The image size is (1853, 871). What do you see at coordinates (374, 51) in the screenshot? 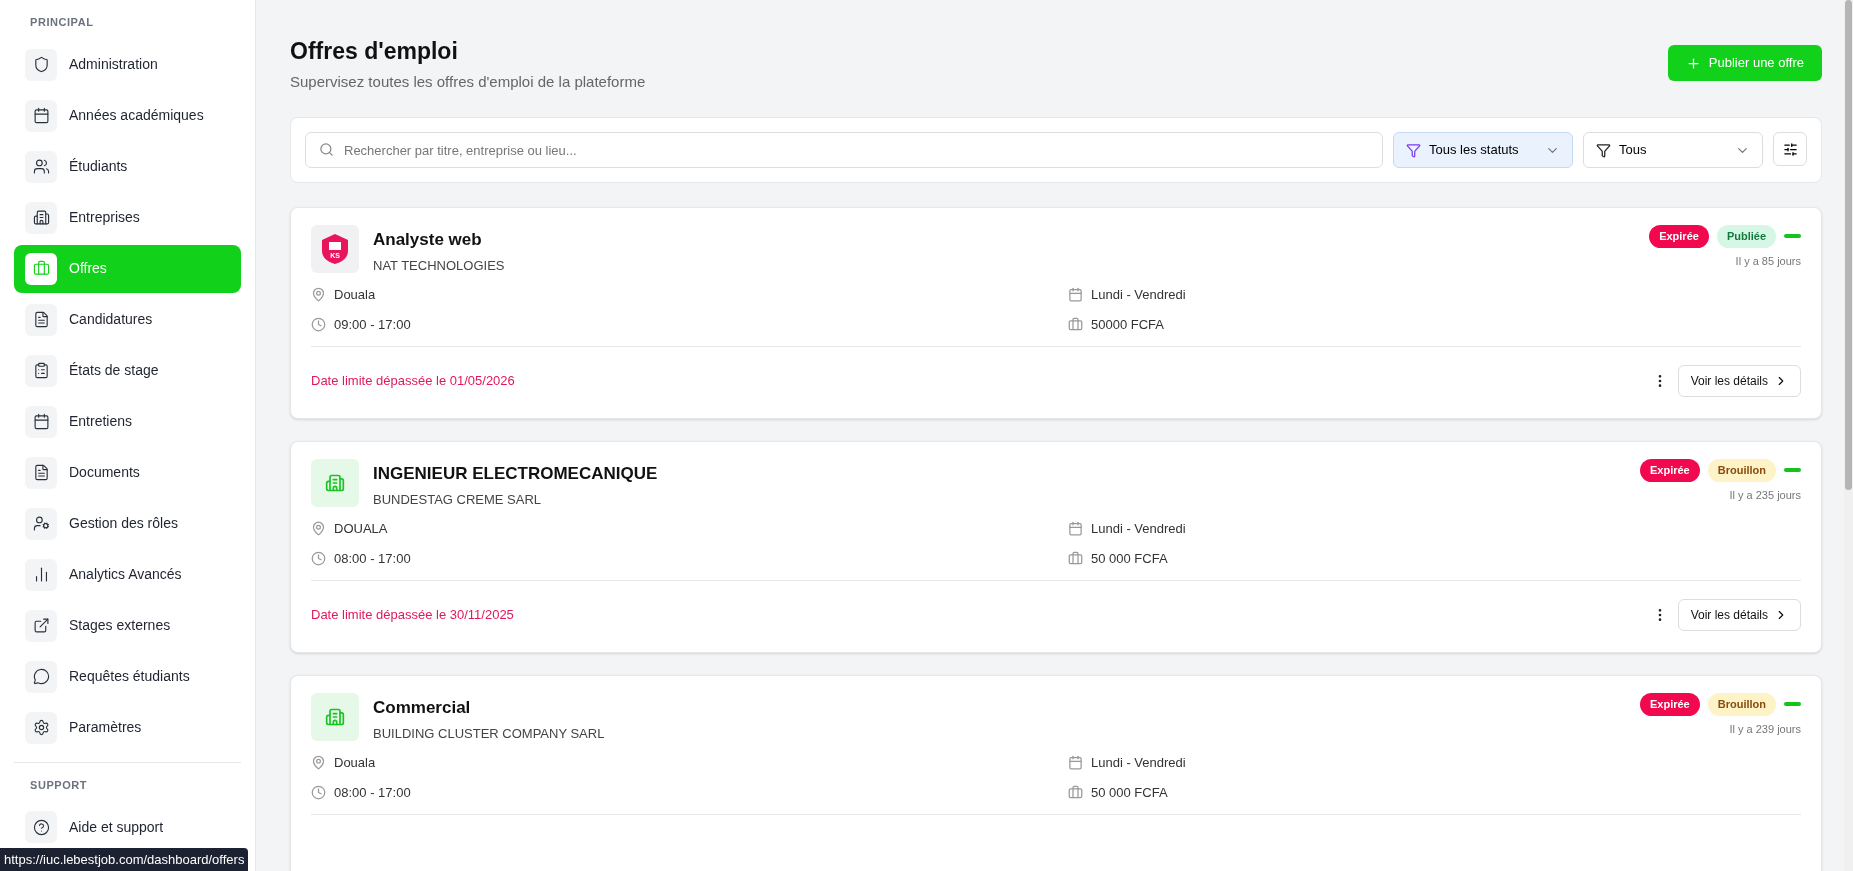
I see `page-title: Offres d'emploi` at bounding box center [374, 51].